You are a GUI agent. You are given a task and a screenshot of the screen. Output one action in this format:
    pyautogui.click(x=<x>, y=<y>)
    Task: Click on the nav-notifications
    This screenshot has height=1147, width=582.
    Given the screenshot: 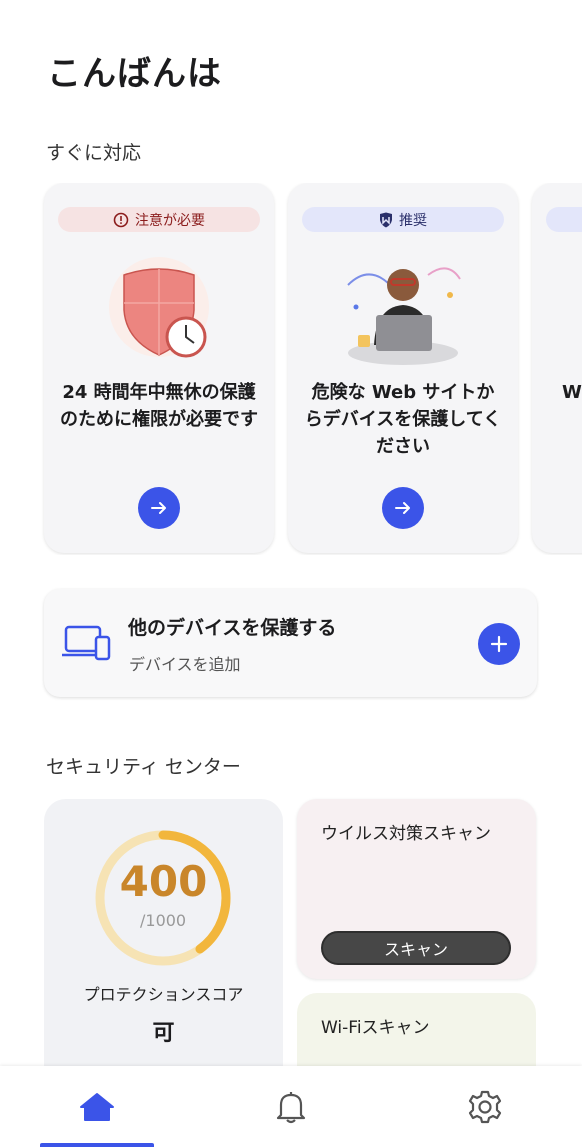 What is the action you would take?
    pyautogui.click(x=291, y=1106)
    